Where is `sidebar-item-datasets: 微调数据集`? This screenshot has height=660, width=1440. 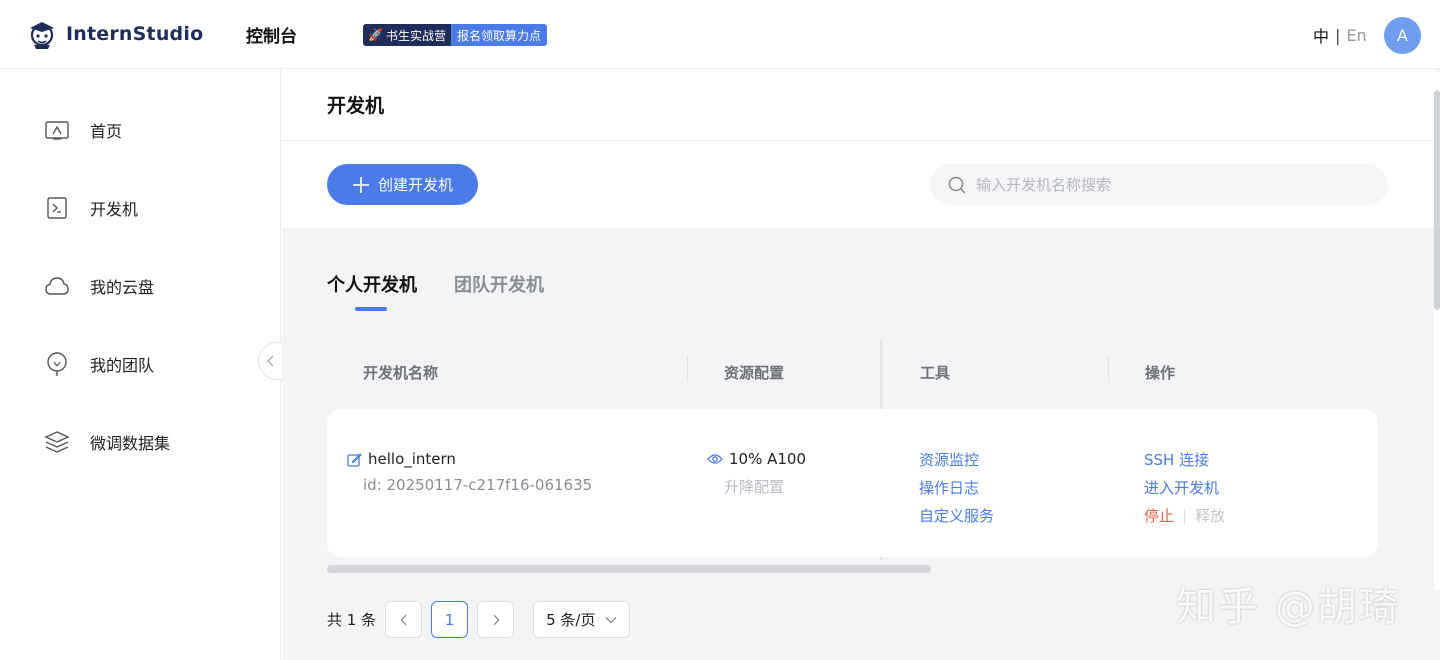 sidebar-item-datasets: 微调数据集 is located at coordinates (107, 442).